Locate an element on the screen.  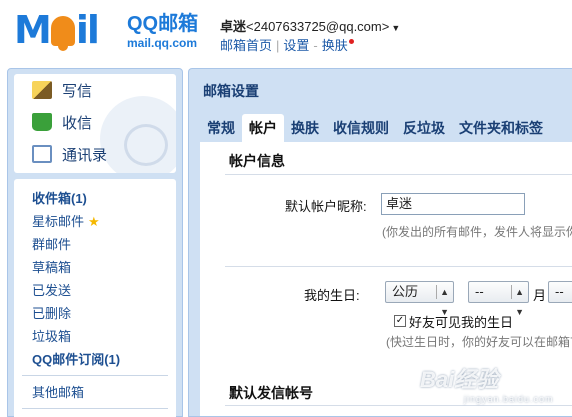
birthday-label: 我的生日: is located at coordinates (332, 295).